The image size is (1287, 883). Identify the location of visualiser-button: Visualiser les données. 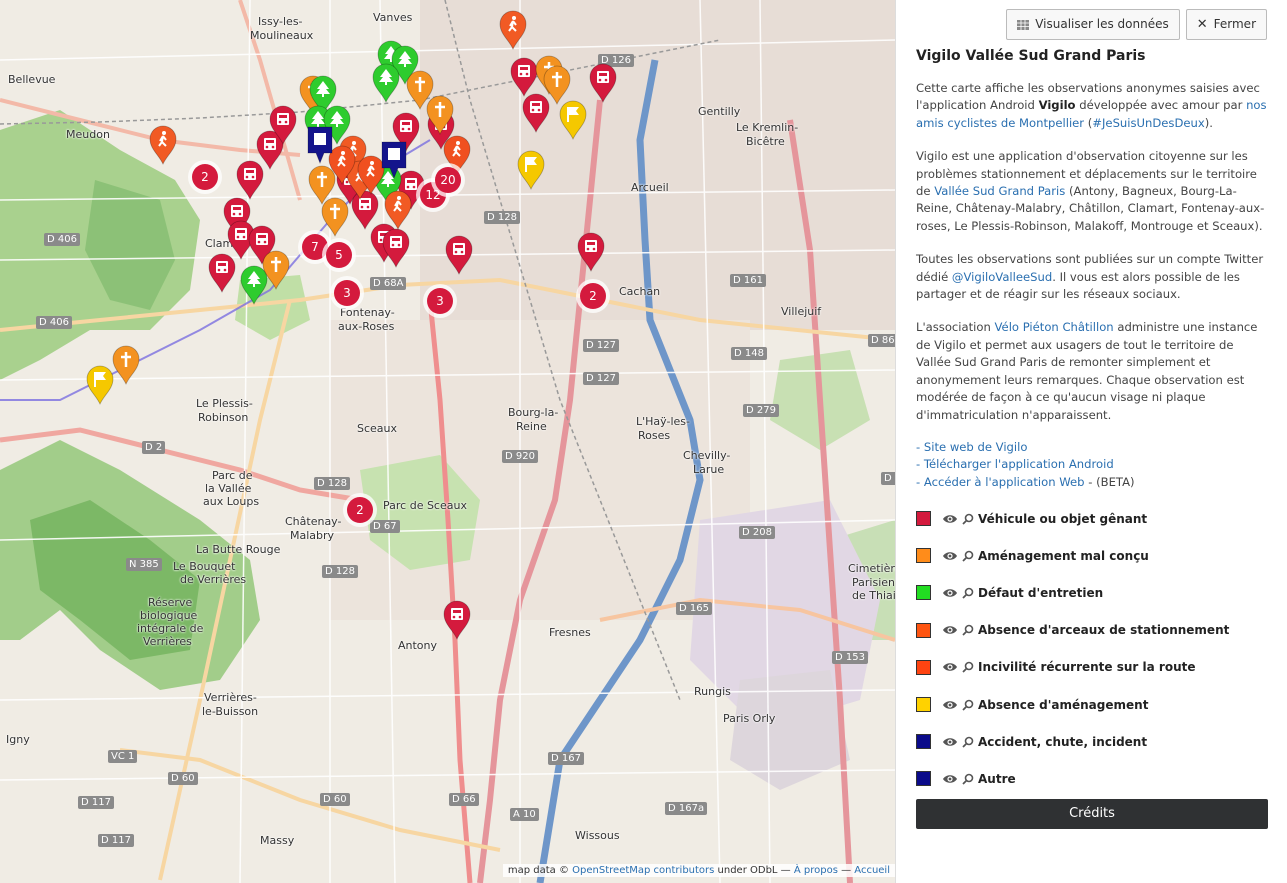
(1093, 24).